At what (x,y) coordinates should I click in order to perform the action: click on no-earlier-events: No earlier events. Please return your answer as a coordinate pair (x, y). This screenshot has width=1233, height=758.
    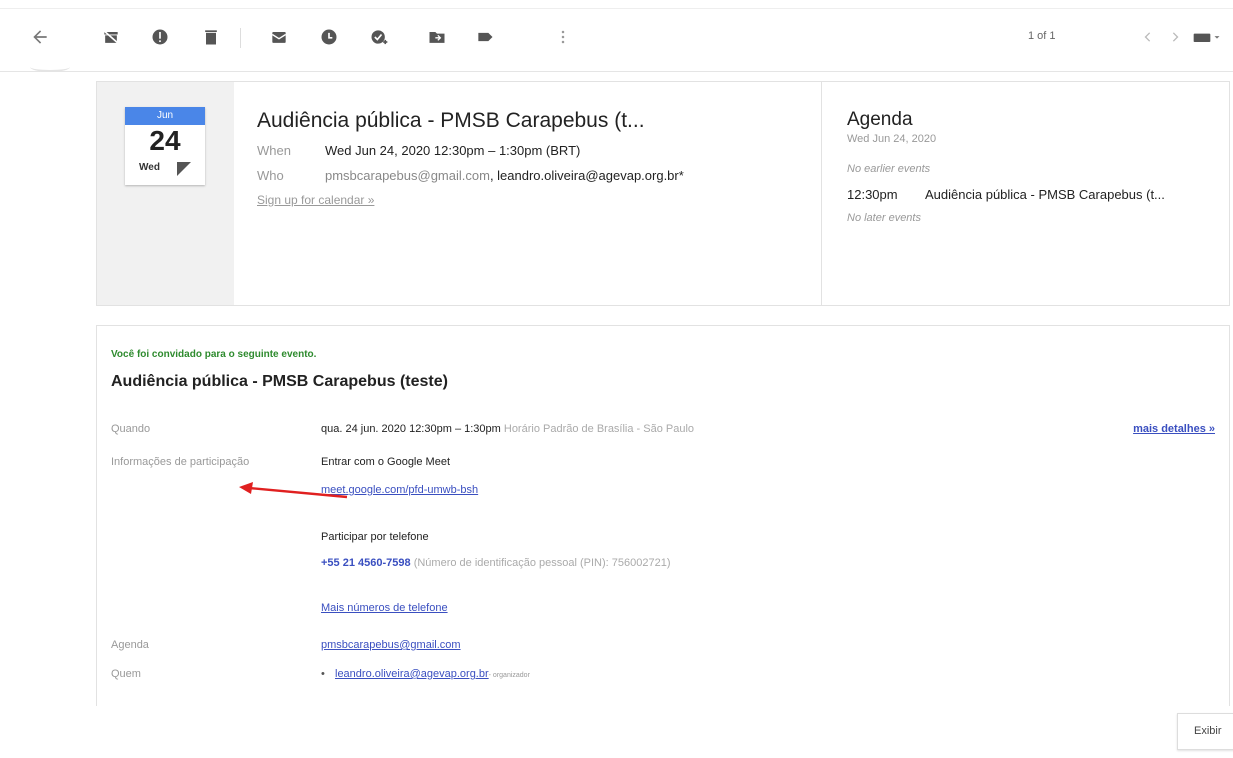
    Looking at the image, I should click on (889, 169).